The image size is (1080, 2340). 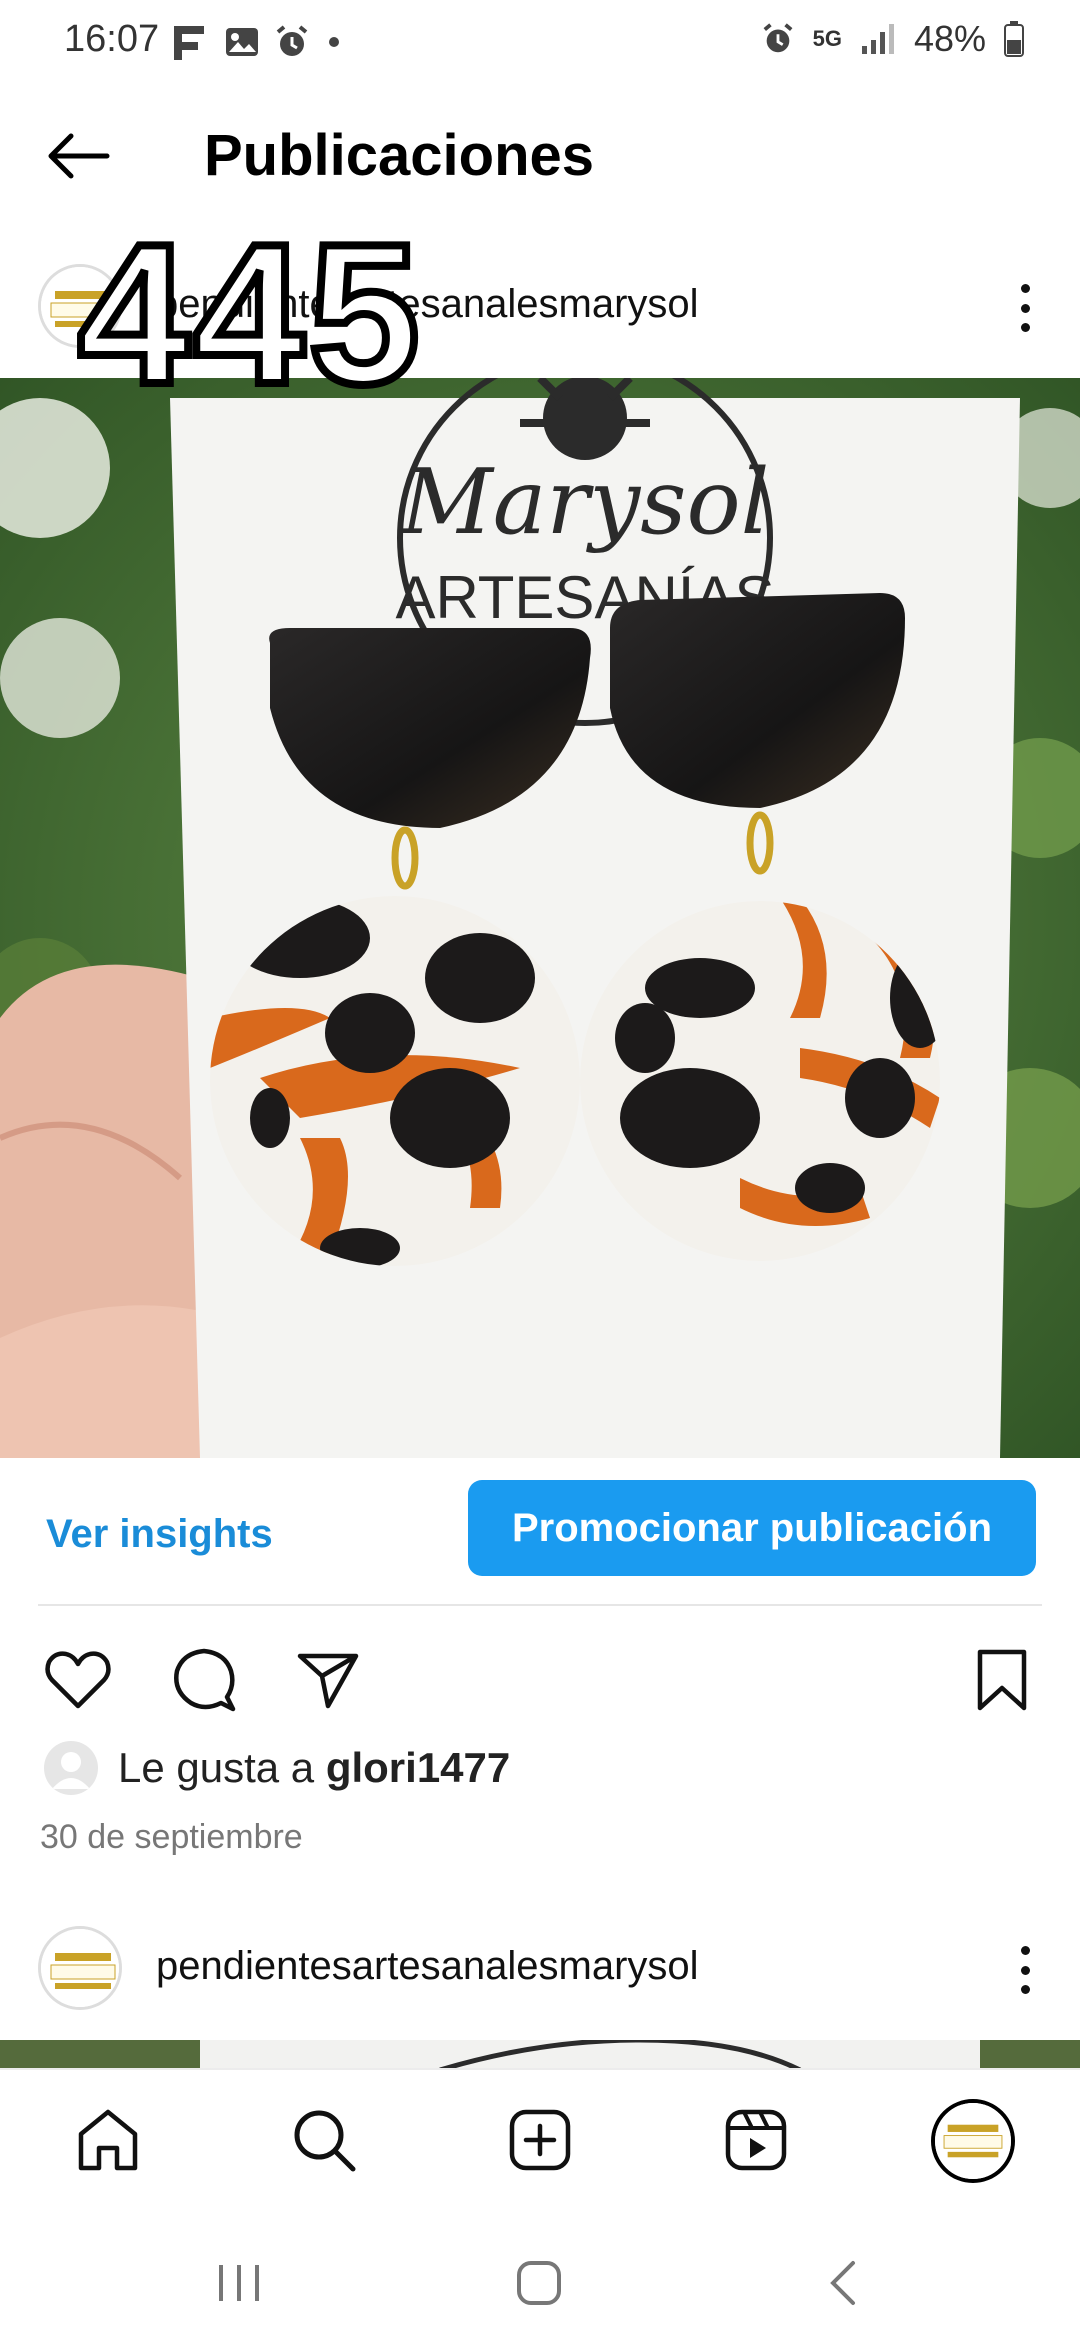 What do you see at coordinates (1014, 39) in the screenshot?
I see `battery-icon` at bounding box center [1014, 39].